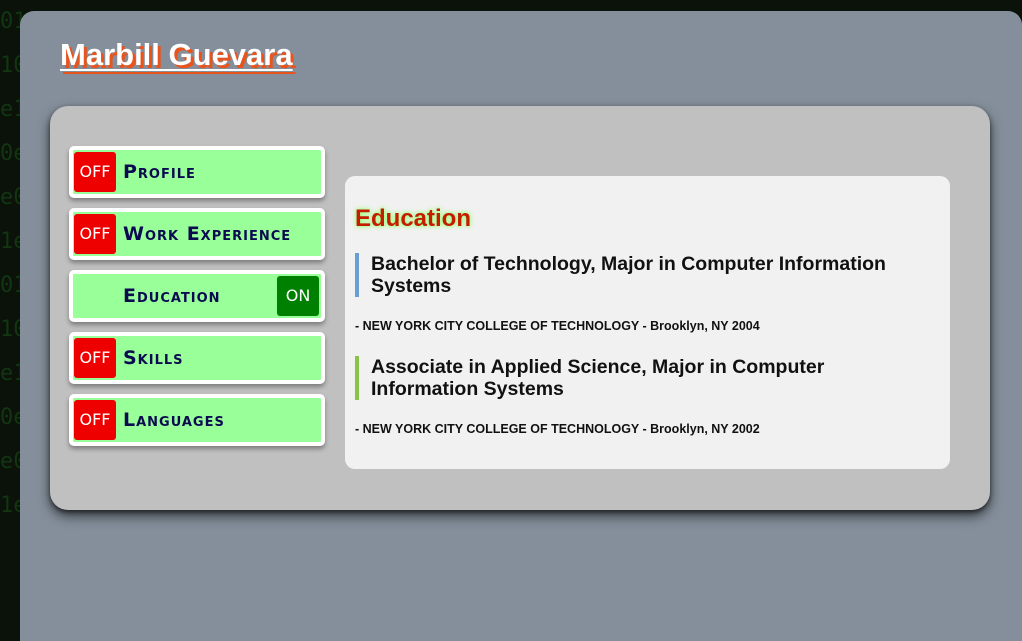  Describe the element at coordinates (172, 296) in the screenshot. I see `nav-item-label: Education` at that location.